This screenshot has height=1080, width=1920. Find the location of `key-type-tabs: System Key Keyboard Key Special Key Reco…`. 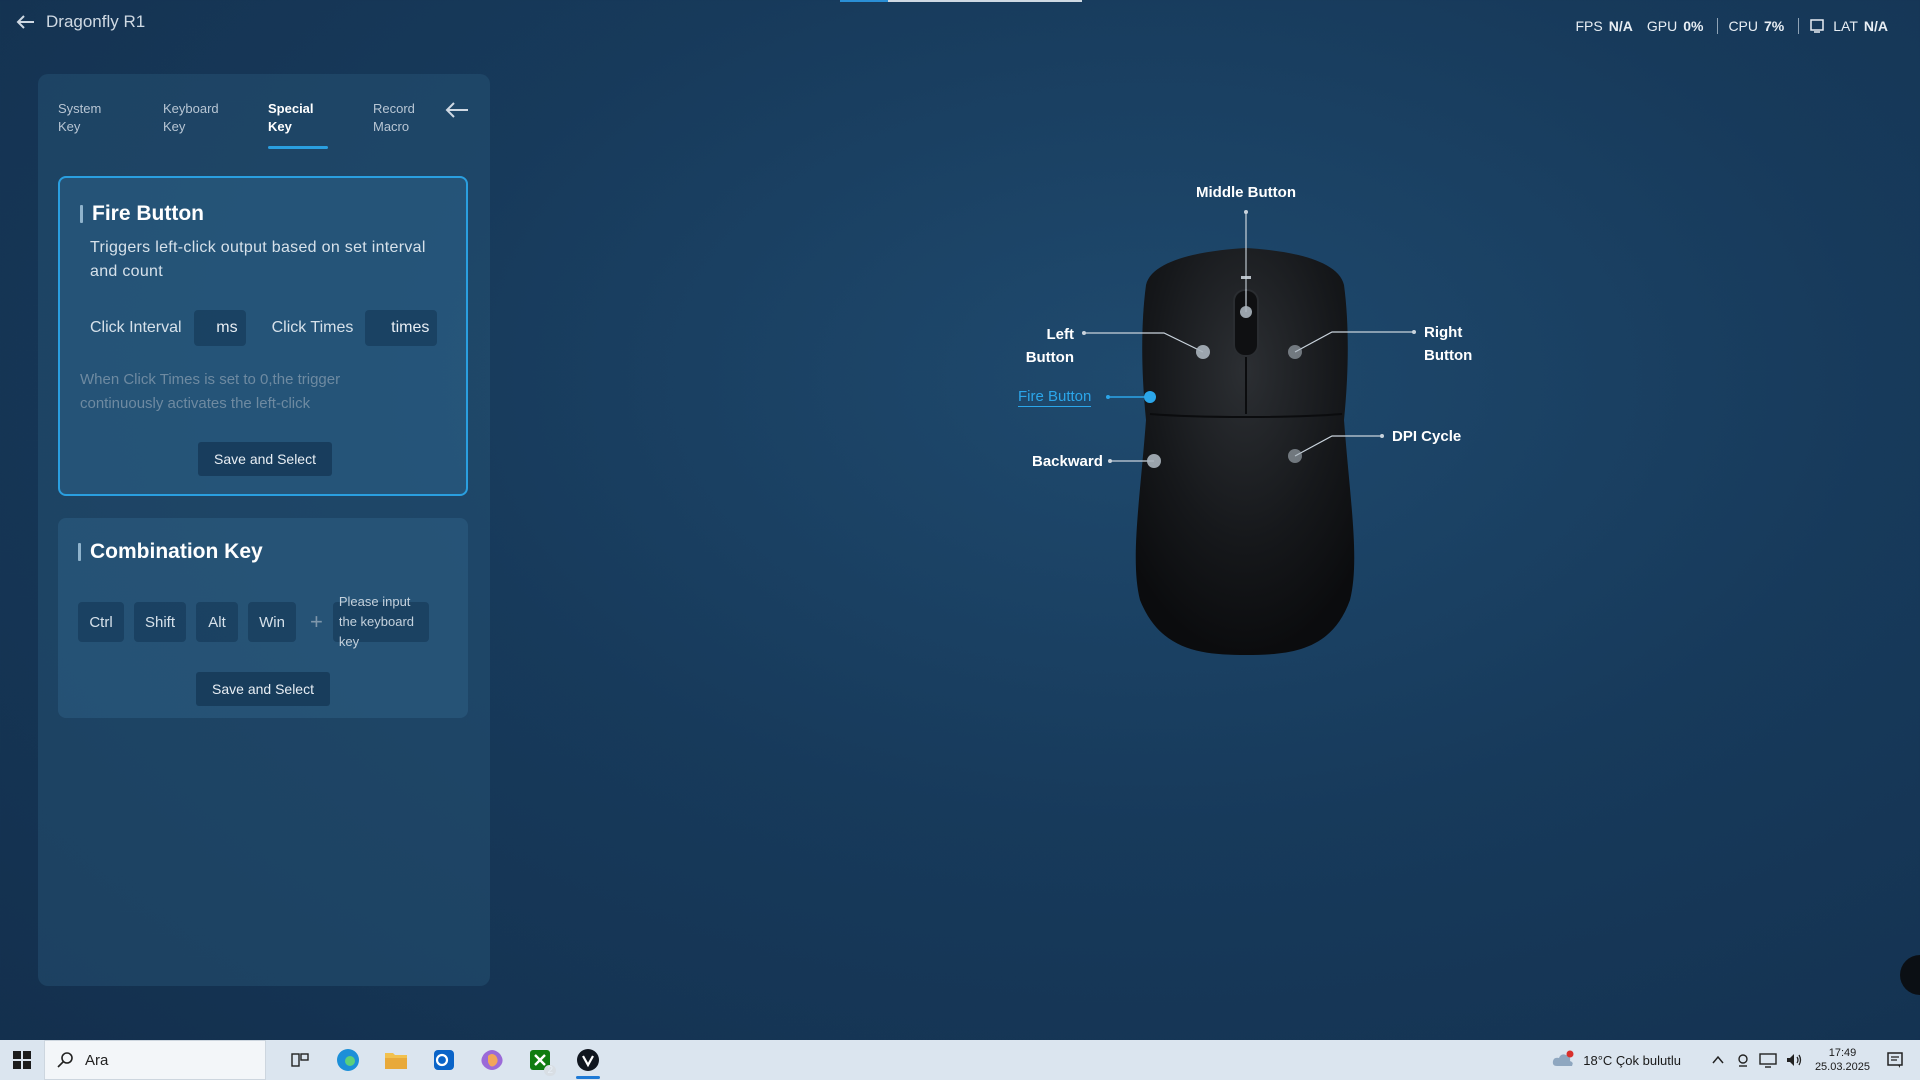

key-type-tabs: System Key Keyboard Key Special Key Reco… is located at coordinates (268, 124).